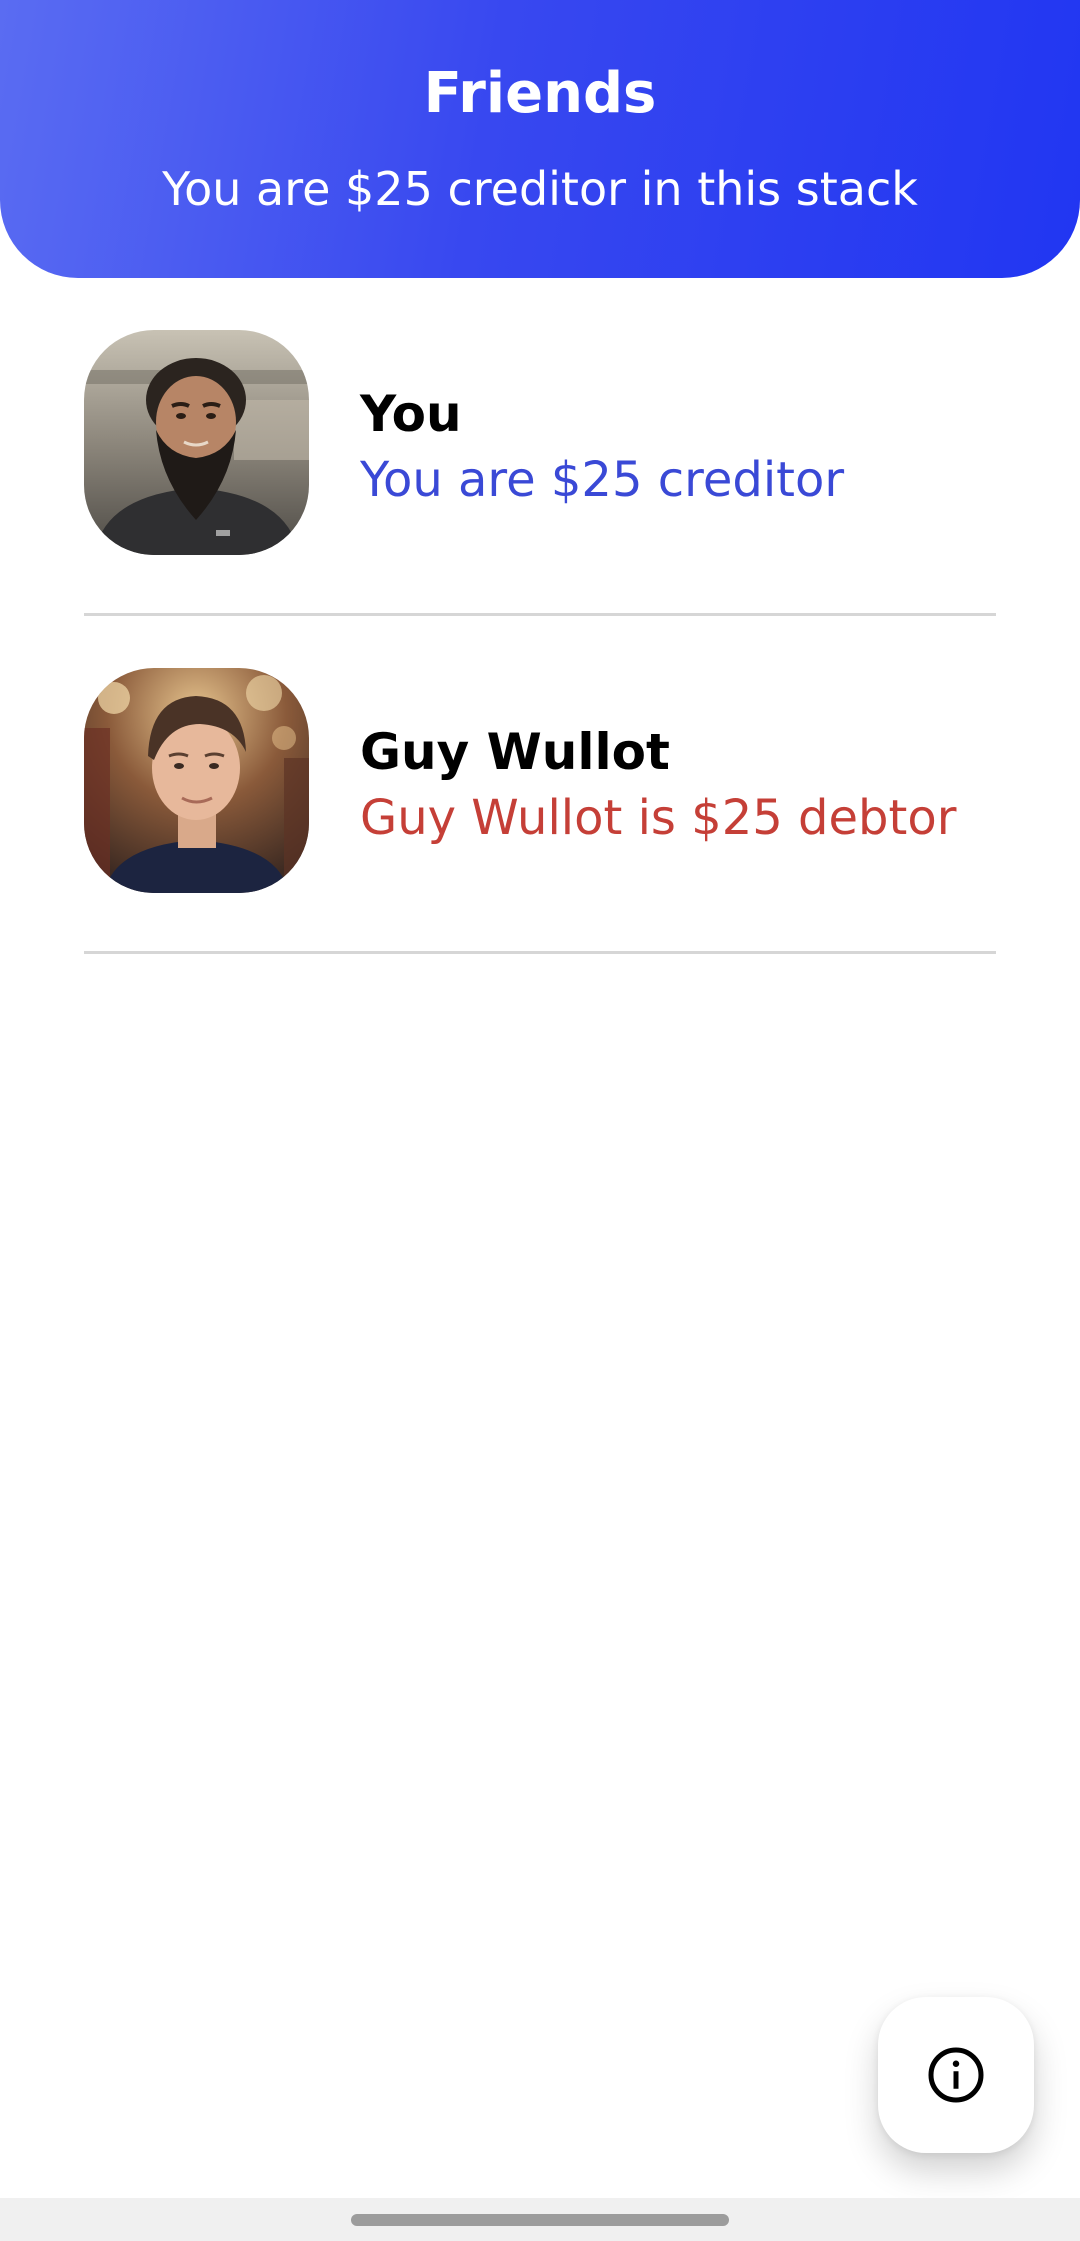 This screenshot has width=1080, height=2241. I want to click on friend-name: Guy Wullot, so click(515, 752).